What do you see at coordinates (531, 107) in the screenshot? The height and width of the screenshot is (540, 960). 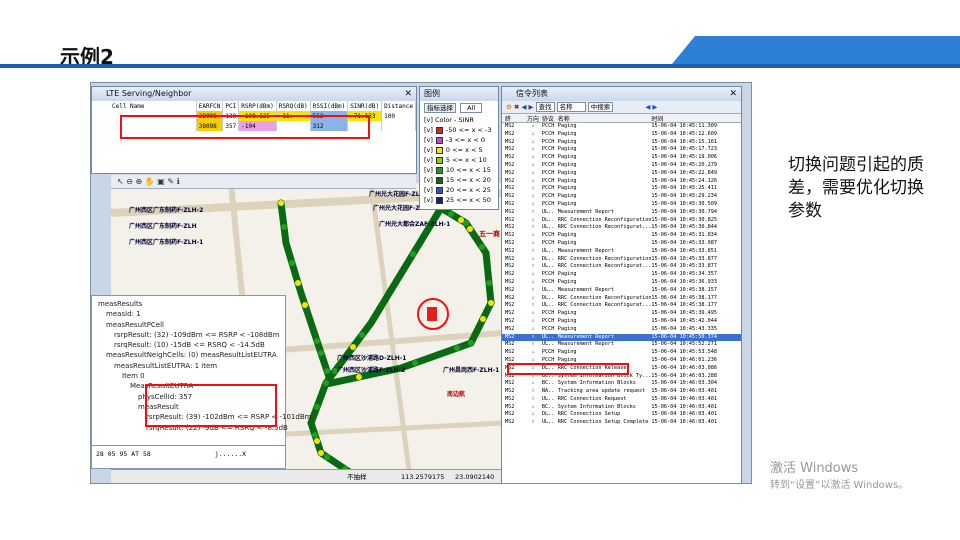 I see `forward-icon: ▶` at bounding box center [531, 107].